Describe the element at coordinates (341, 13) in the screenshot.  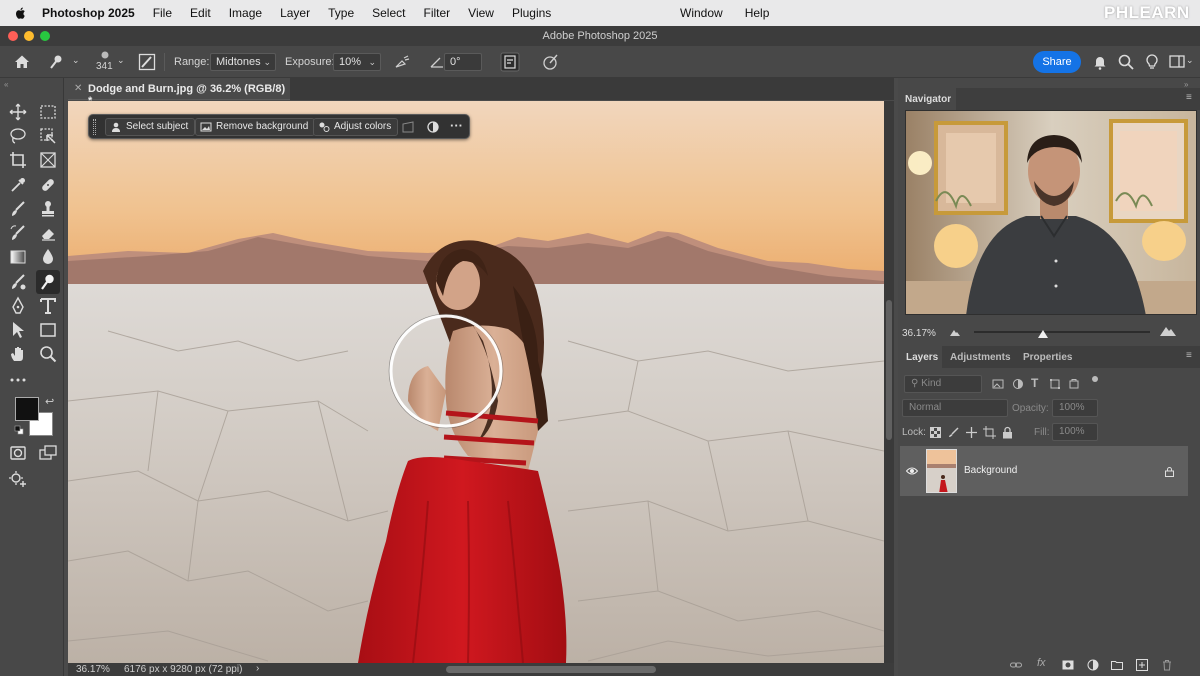
I see `menu-type: Type` at that location.